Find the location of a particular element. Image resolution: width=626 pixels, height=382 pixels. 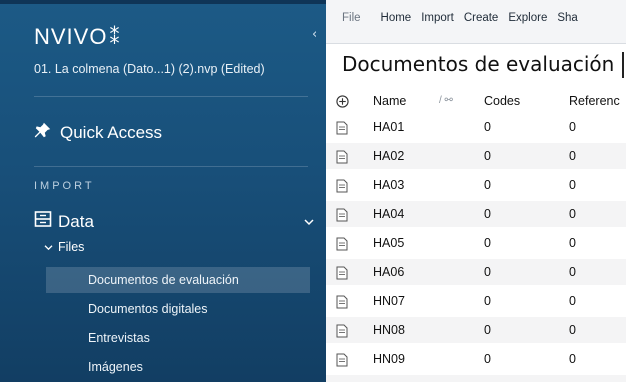

add-column-icon is located at coordinates (343, 101).